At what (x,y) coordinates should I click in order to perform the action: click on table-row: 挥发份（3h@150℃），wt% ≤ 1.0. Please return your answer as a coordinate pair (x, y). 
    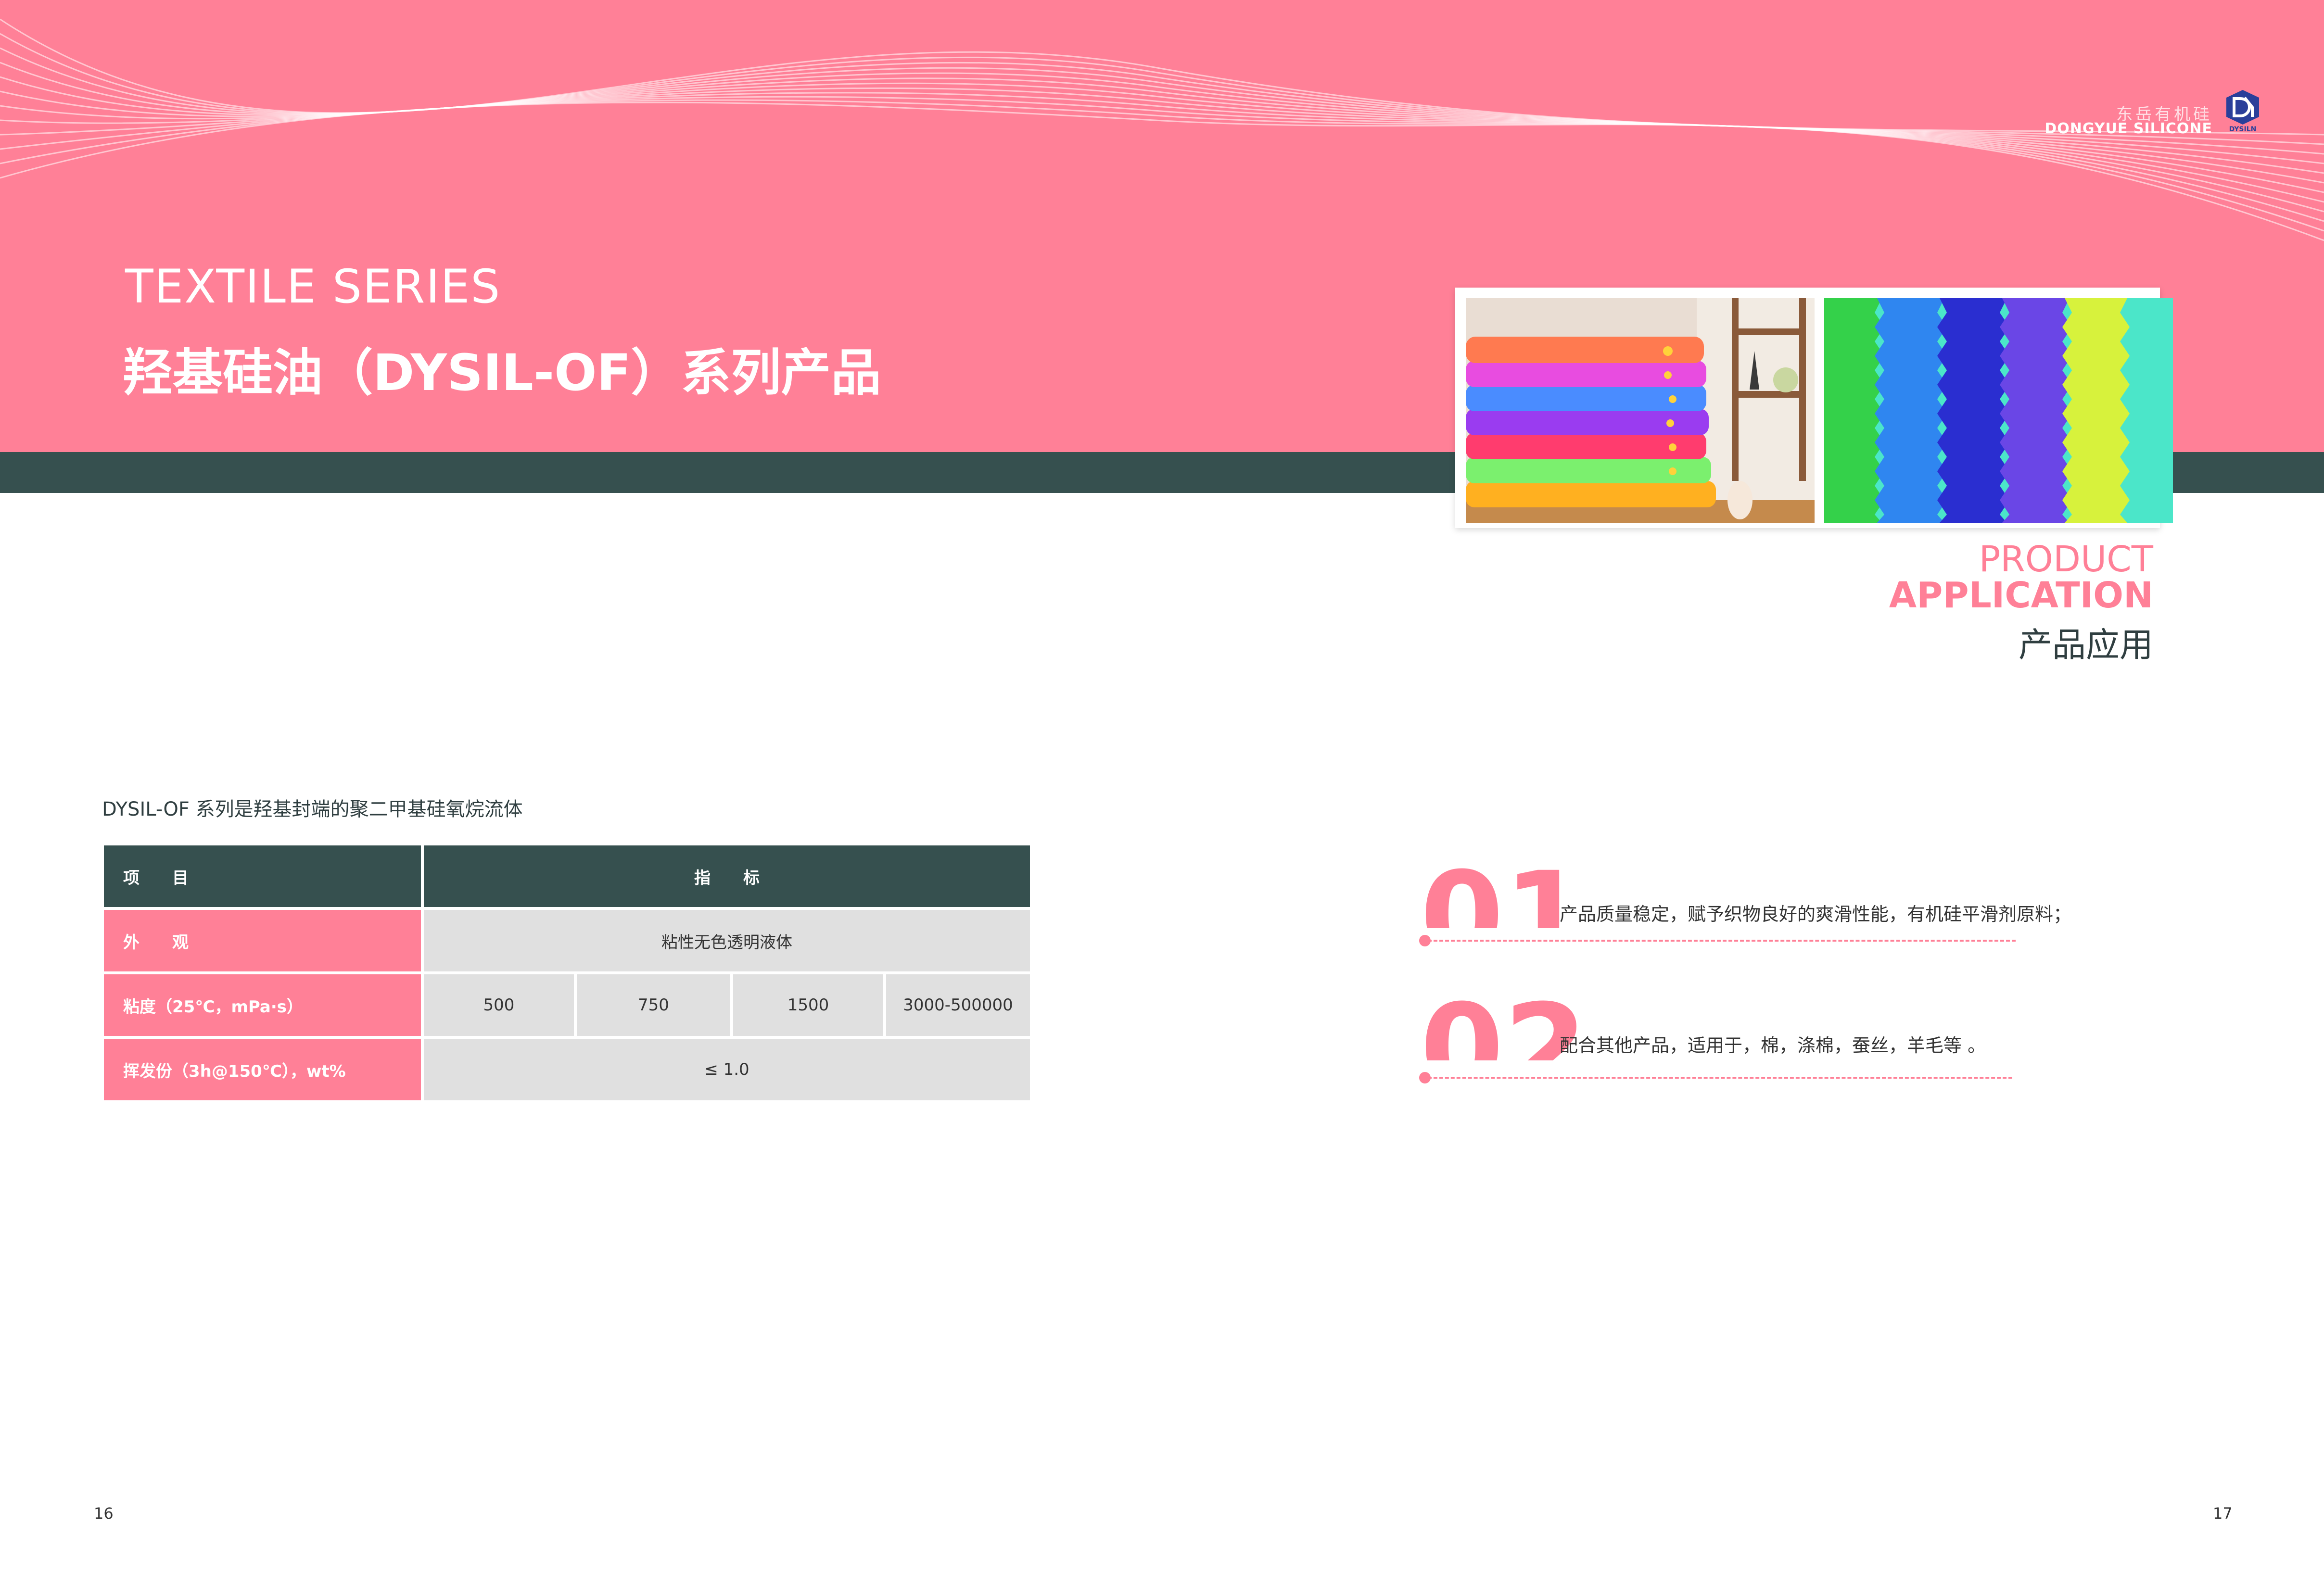
    Looking at the image, I should click on (567, 1069).